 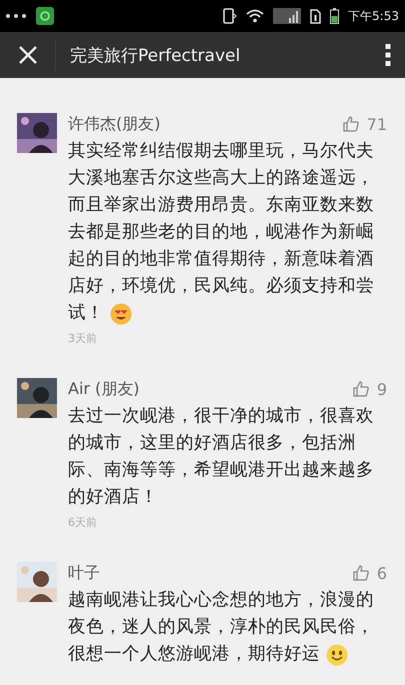 What do you see at coordinates (221, 259) in the screenshot?
I see `comment-line: 起的目的地非常值得期待，新意味着酒` at bounding box center [221, 259].